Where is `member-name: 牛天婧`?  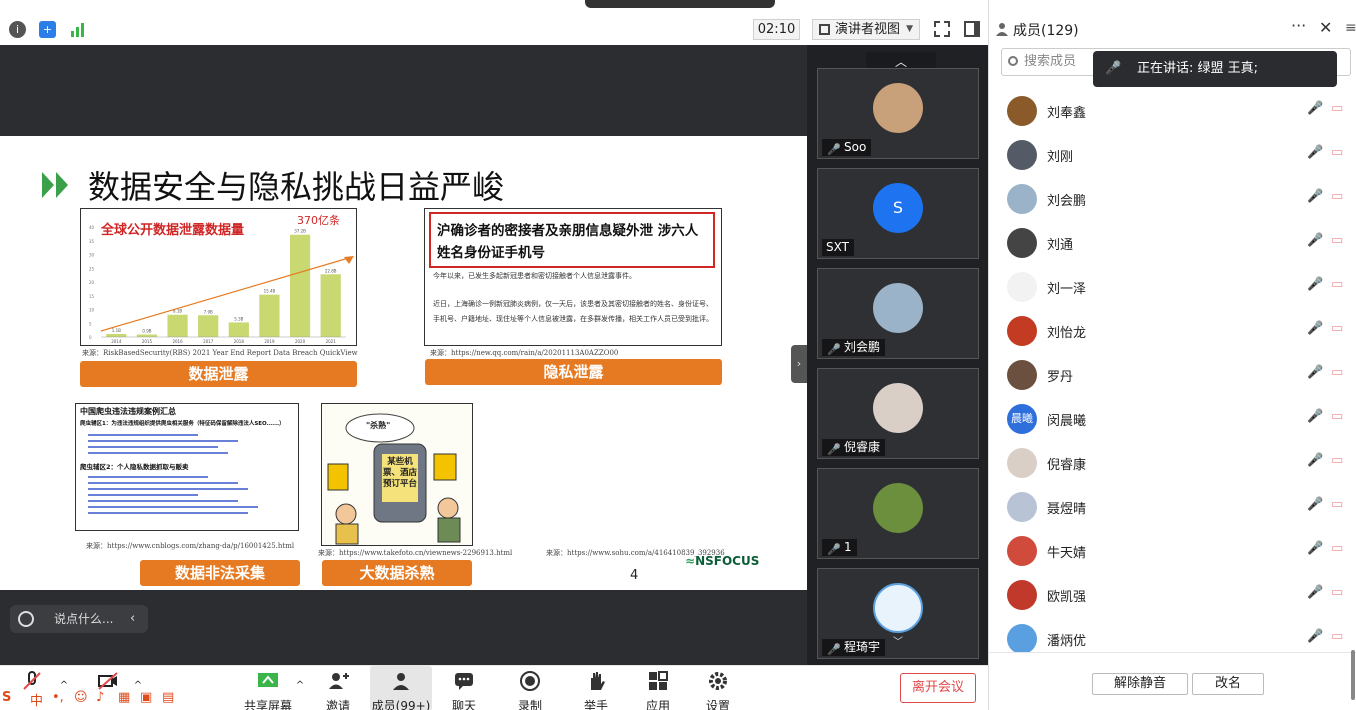 member-name: 牛天婧 is located at coordinates (1067, 553).